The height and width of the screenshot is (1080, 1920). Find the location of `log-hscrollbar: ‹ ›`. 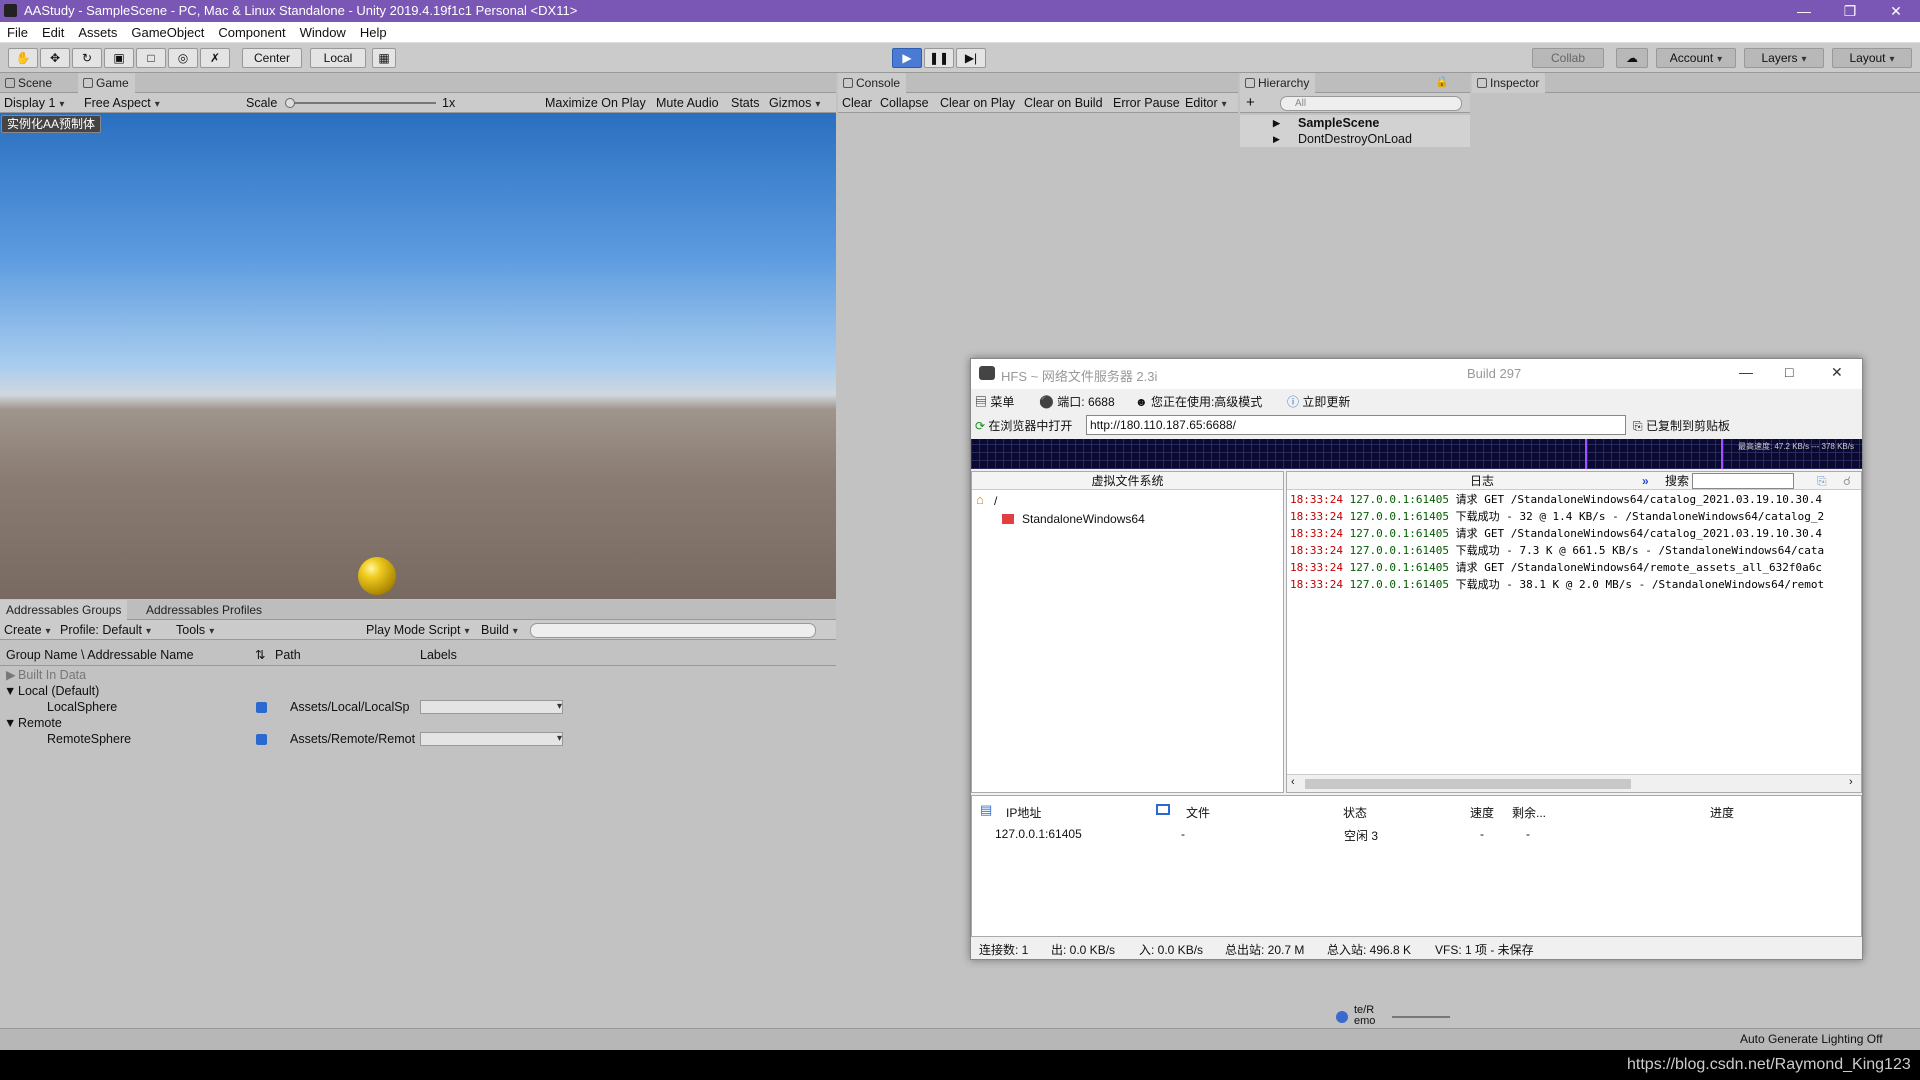

log-hscrollbar: ‹ › is located at coordinates (1574, 783).